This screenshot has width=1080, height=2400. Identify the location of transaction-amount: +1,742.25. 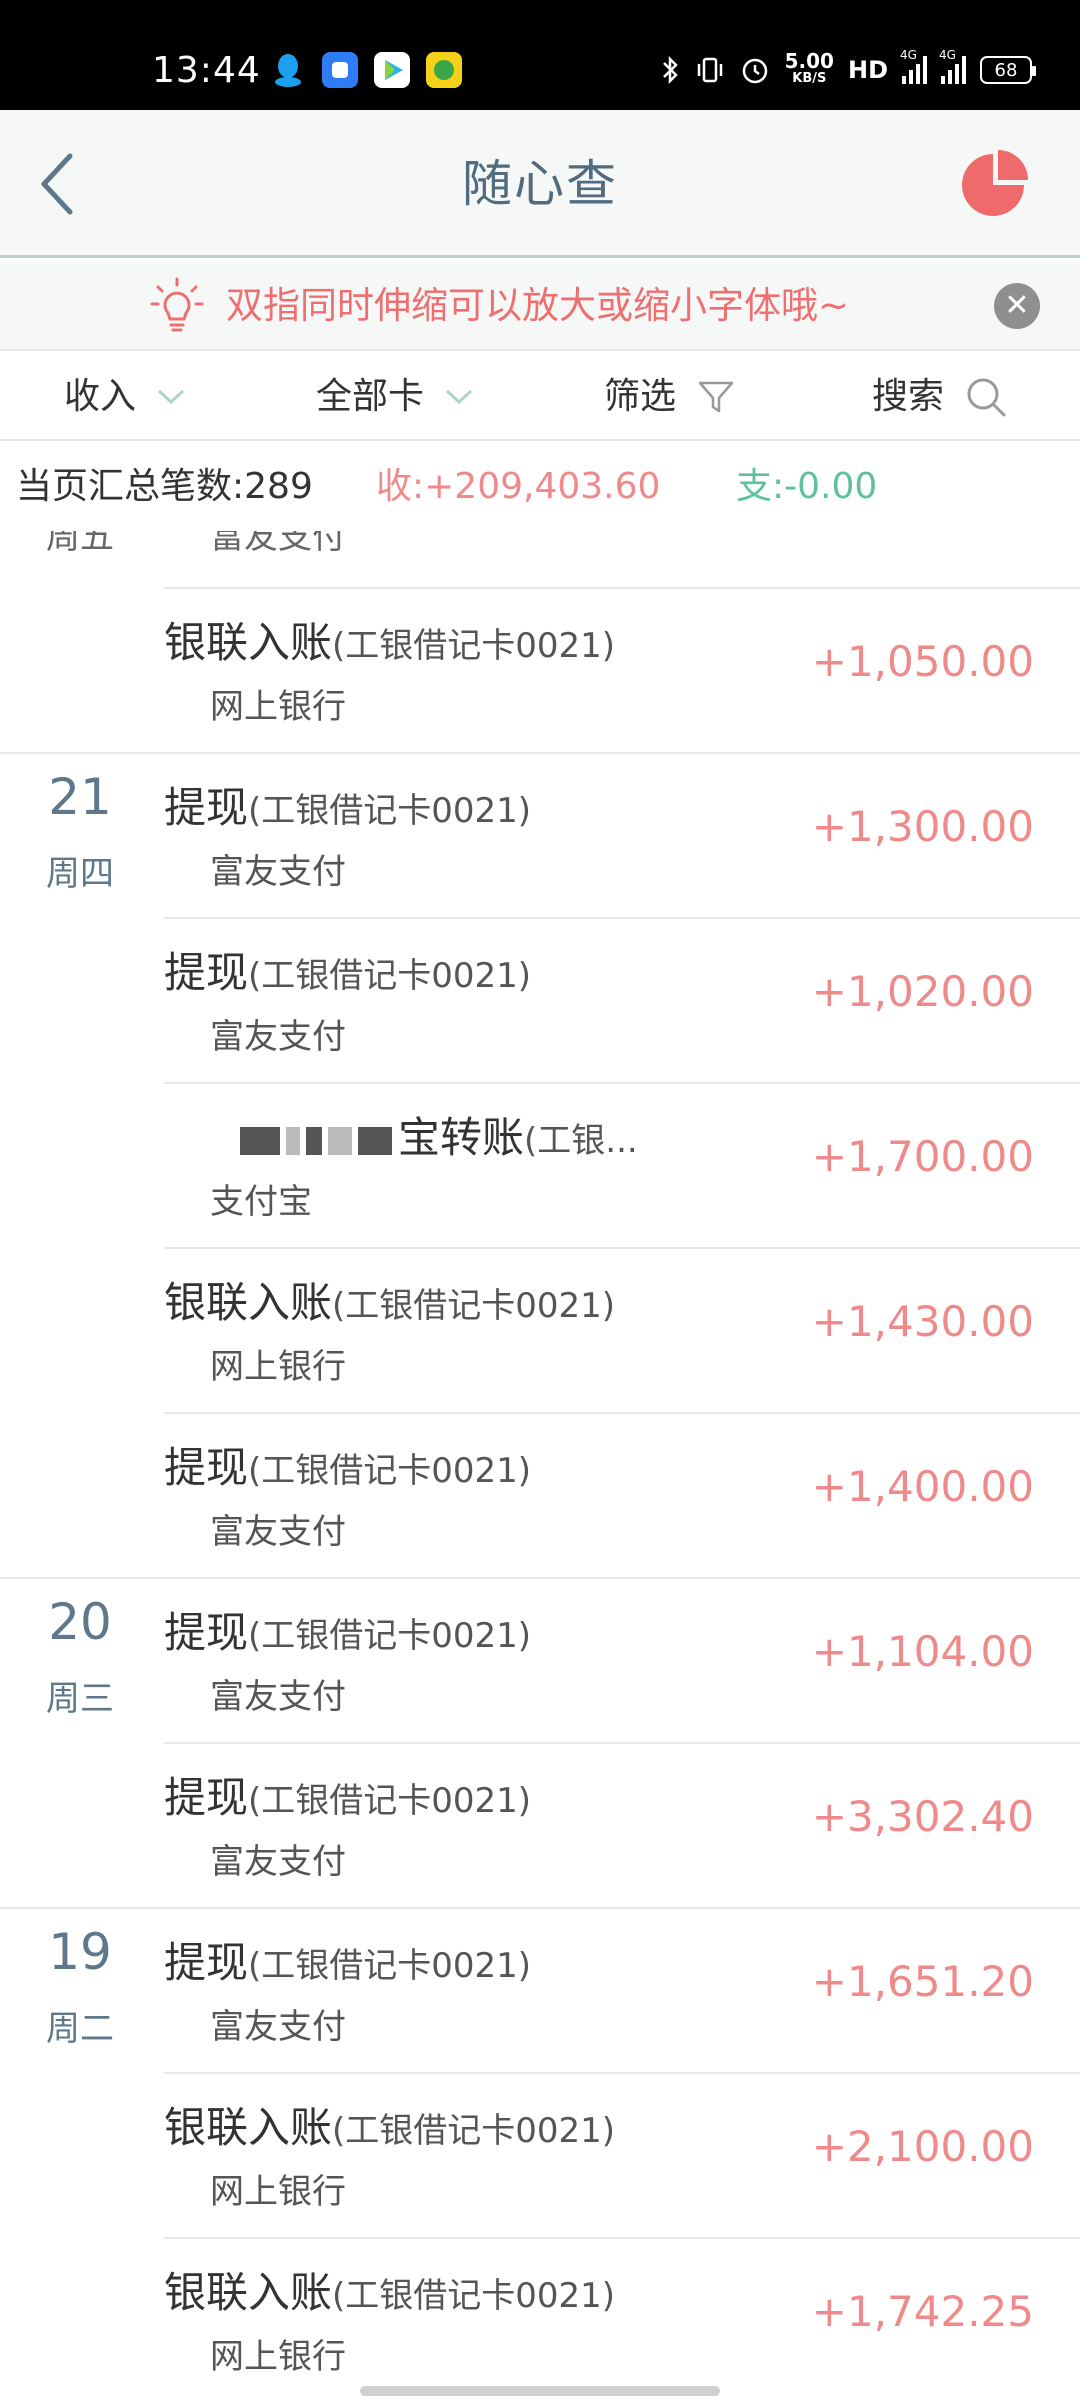
(922, 2311).